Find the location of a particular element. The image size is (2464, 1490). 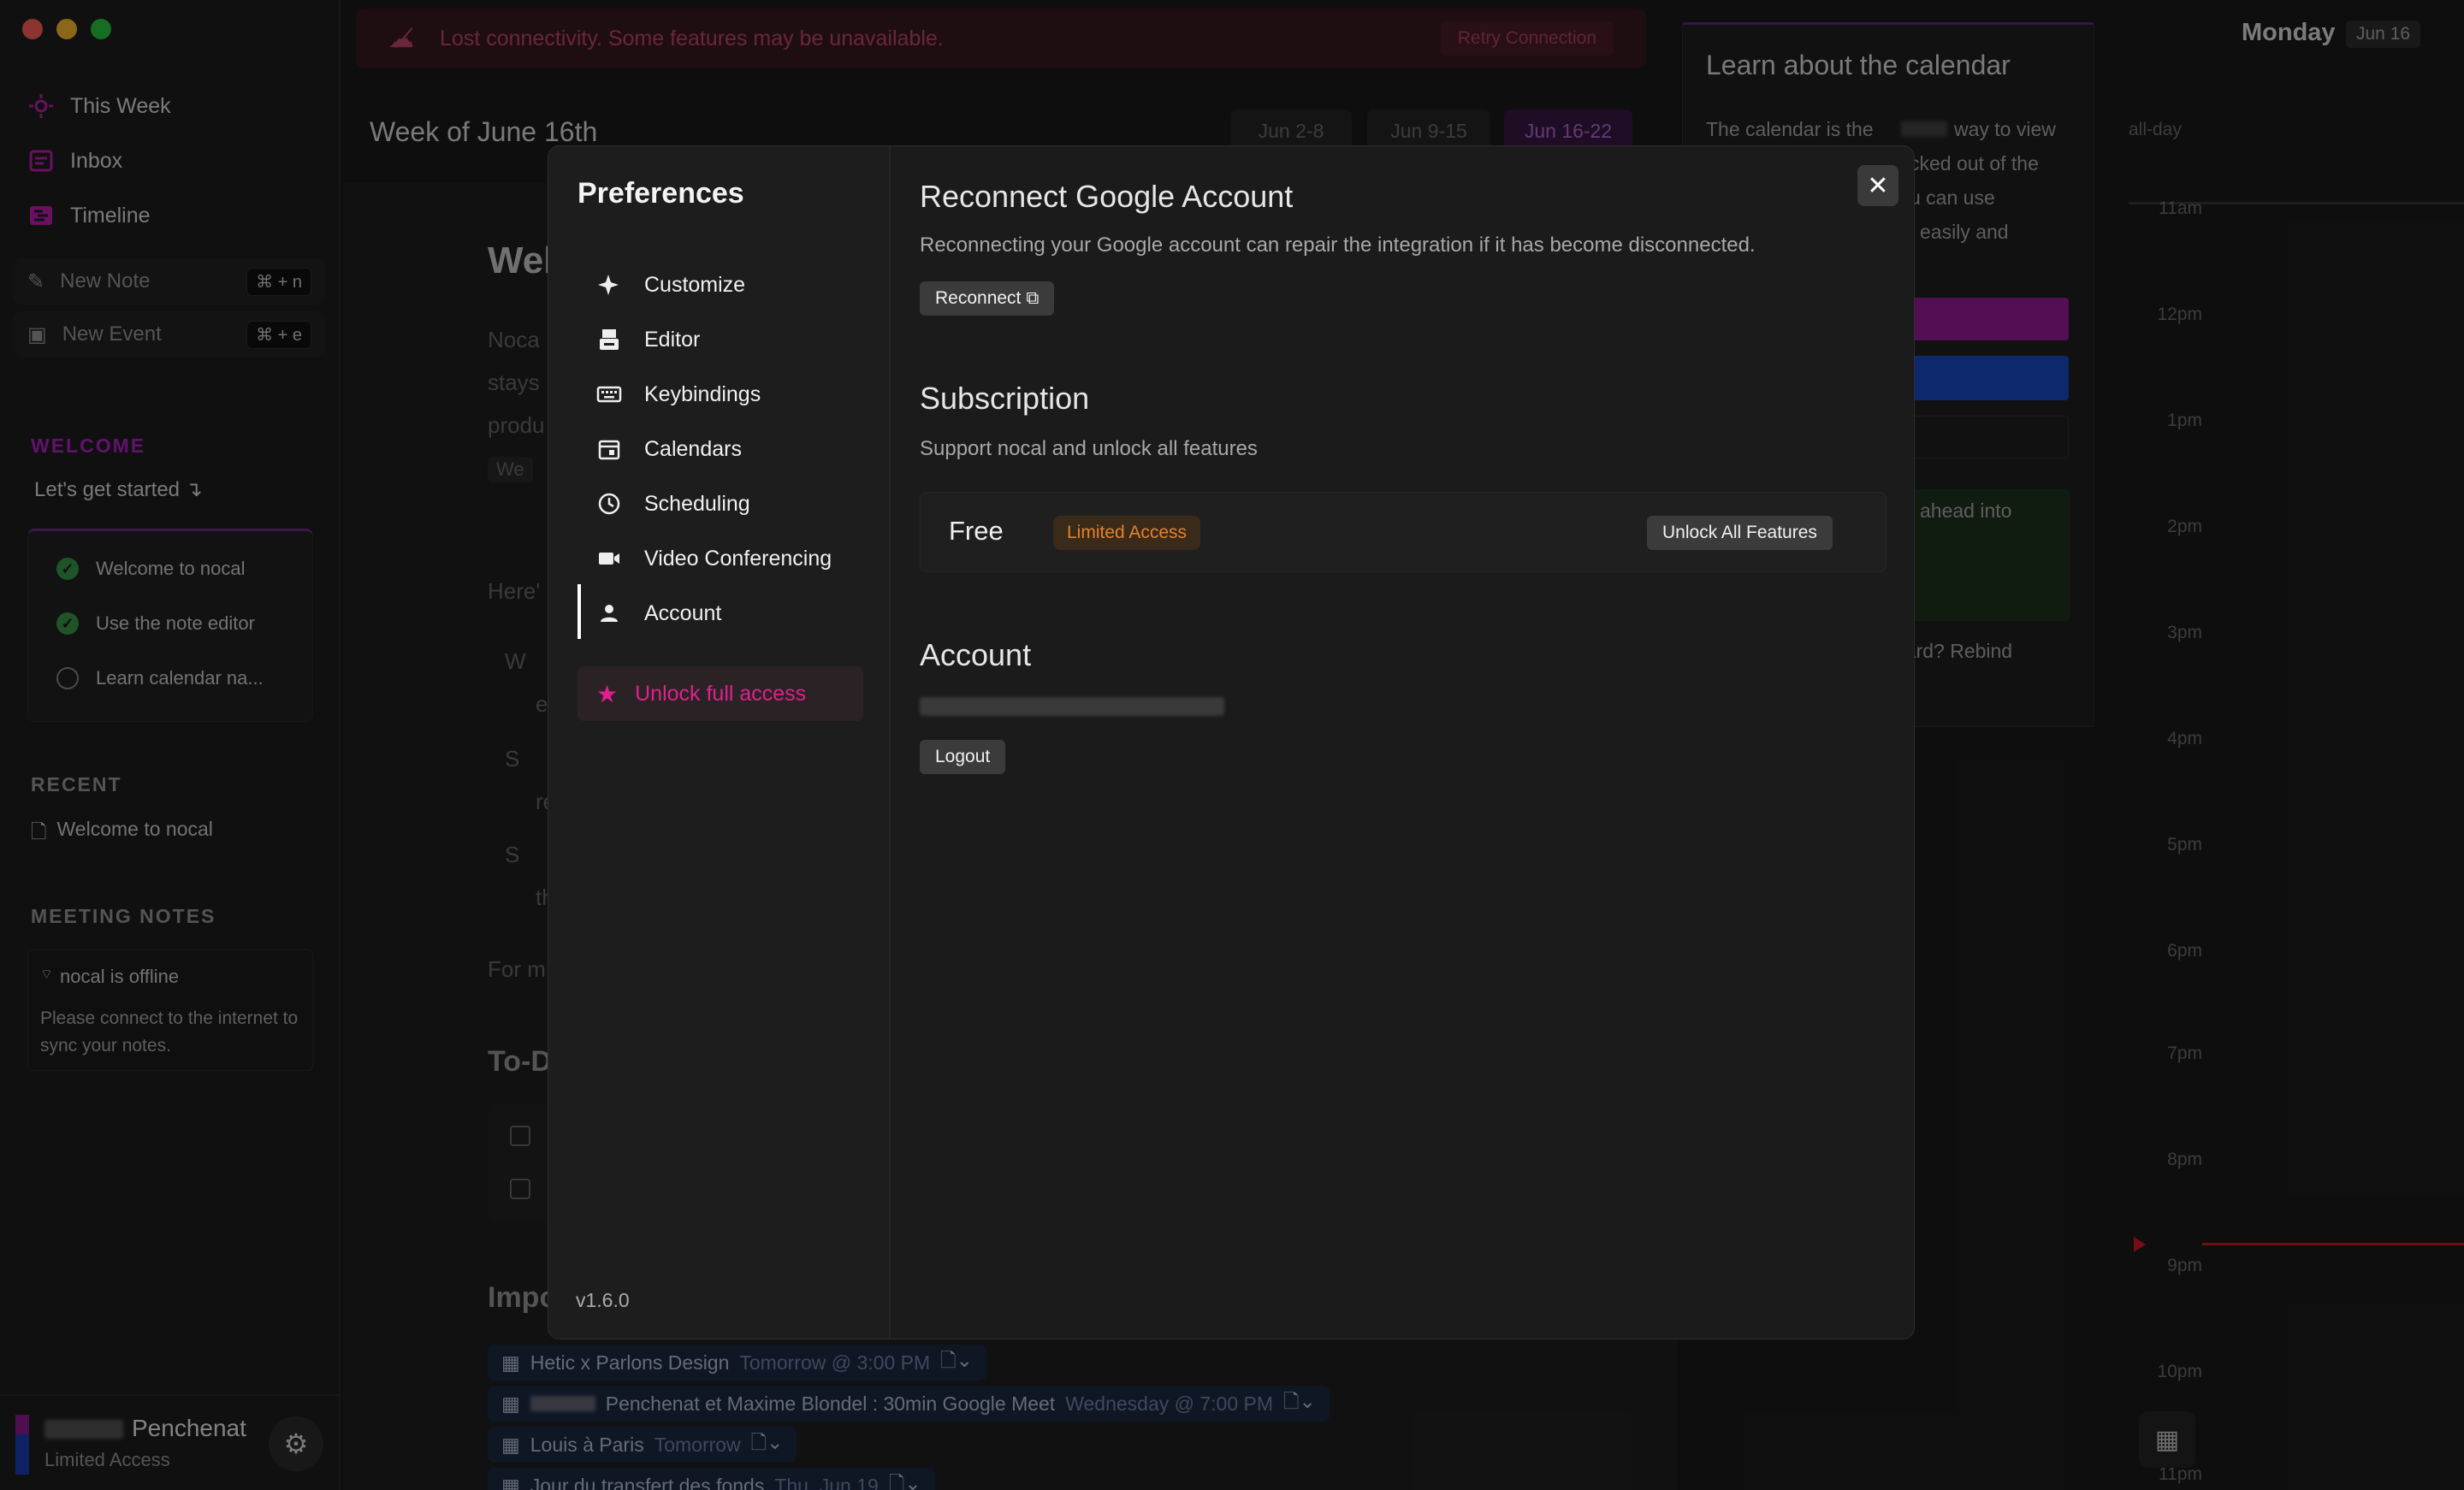

reconnect-title: Reconnect Google Account is located at coordinates (1107, 197).